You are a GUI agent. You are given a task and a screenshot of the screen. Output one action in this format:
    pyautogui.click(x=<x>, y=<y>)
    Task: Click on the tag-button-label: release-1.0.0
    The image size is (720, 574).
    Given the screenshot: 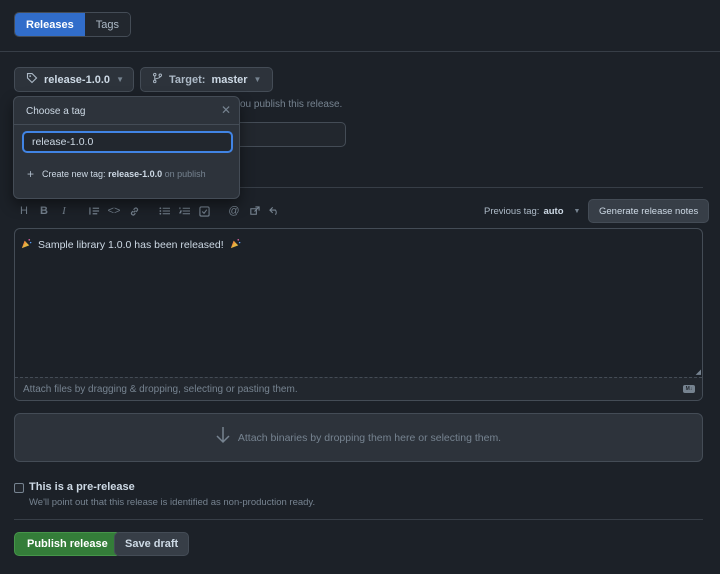 What is the action you would take?
    pyautogui.click(x=77, y=79)
    